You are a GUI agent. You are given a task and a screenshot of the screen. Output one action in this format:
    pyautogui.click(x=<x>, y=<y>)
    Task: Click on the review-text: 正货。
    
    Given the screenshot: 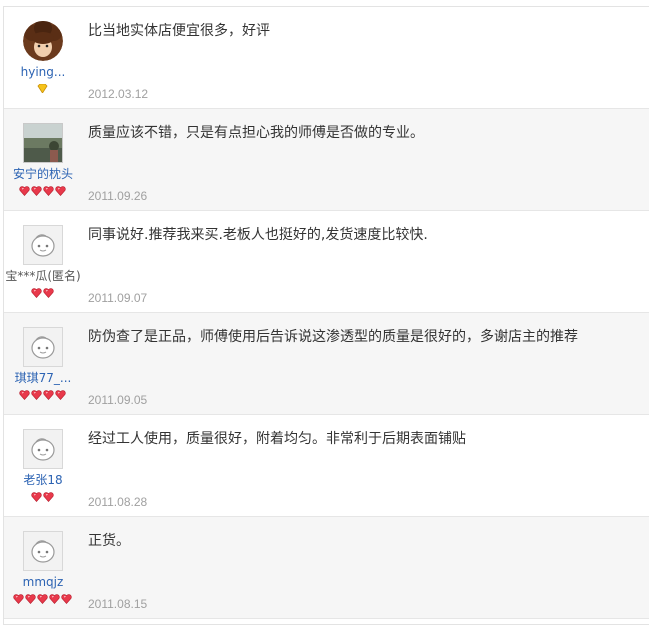 What is the action you would take?
    pyautogui.click(x=109, y=541)
    